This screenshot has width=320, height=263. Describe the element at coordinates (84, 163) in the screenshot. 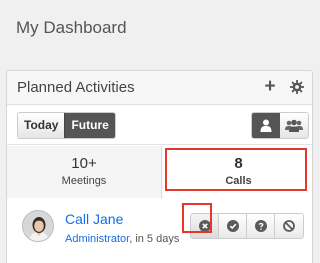

I see `meetings-count: 10+` at that location.